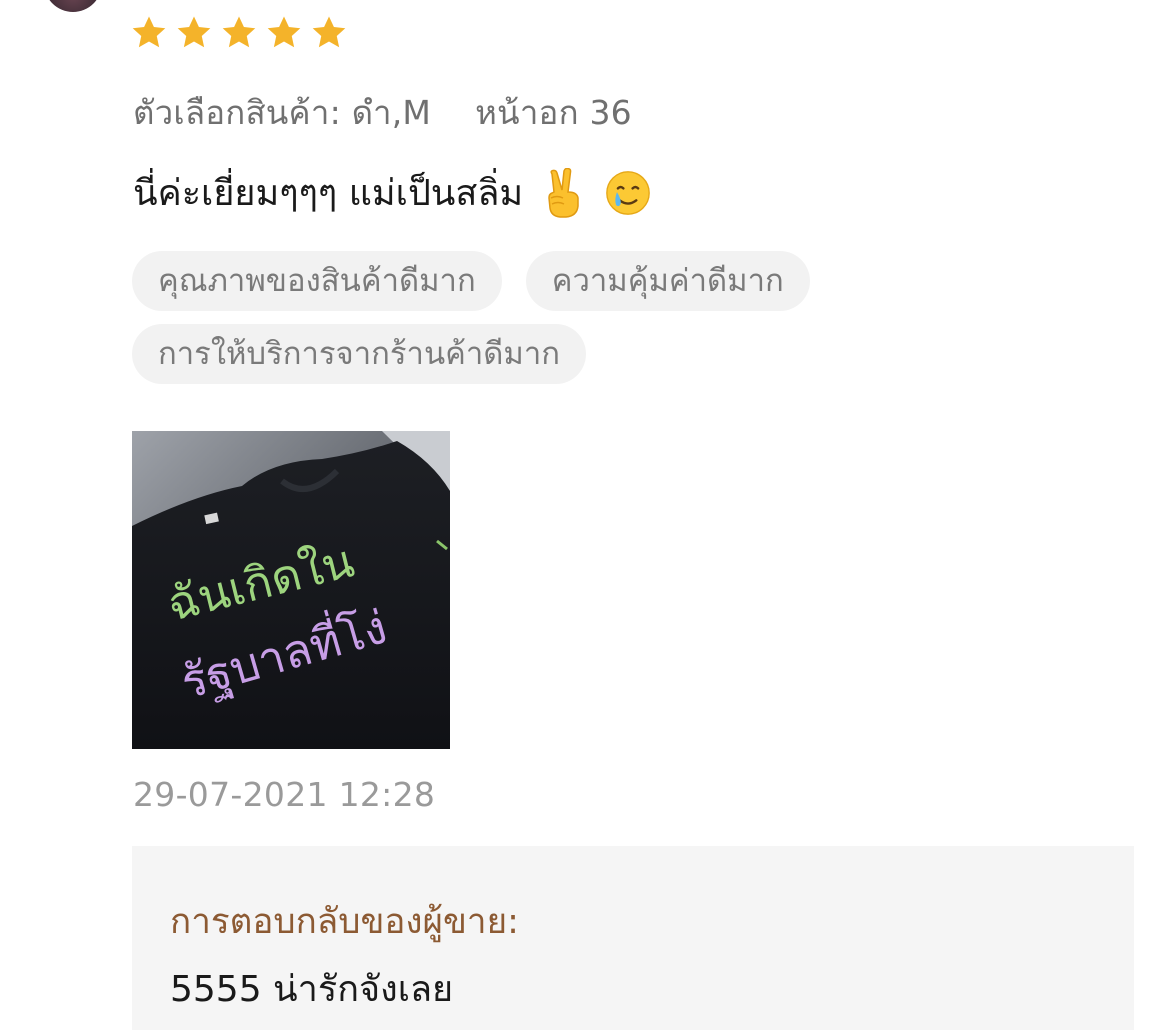 The height and width of the screenshot is (1030, 1170). I want to click on seller-reply-title: การตอบกลับของผู้ขาย:, so click(344, 922).